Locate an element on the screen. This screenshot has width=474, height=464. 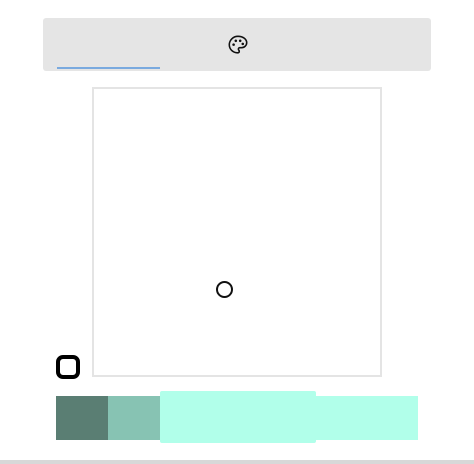
color-toggle-handle is located at coordinates (68, 367).